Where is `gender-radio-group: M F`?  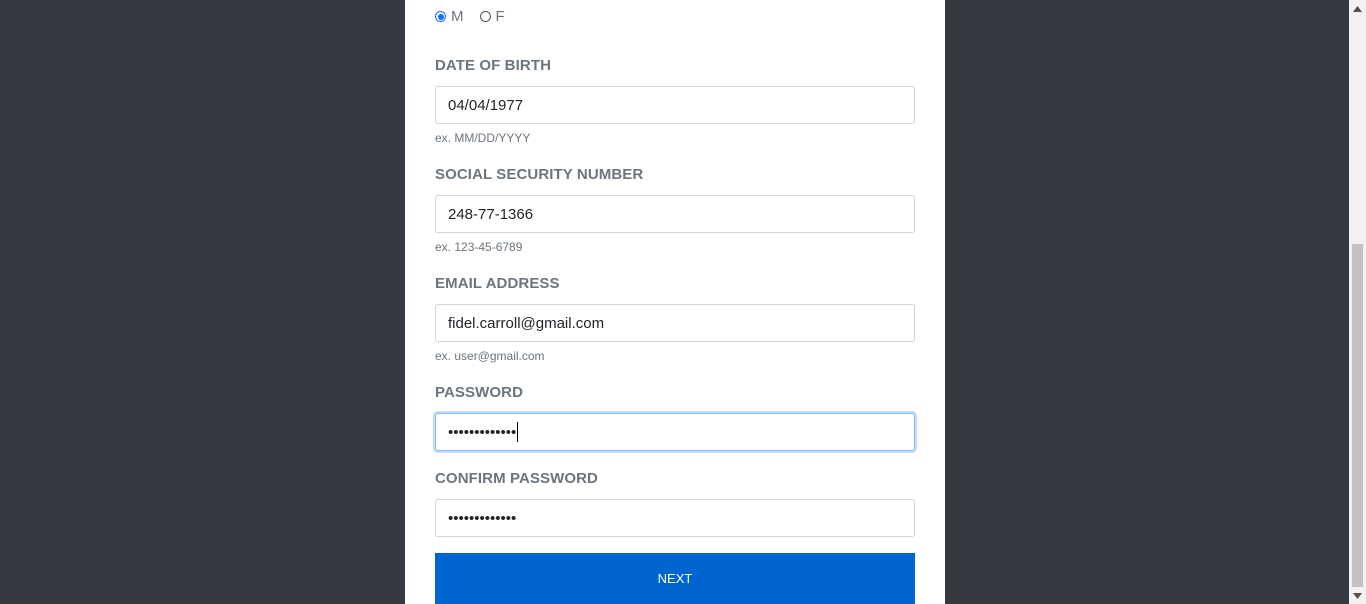
gender-radio-group: M F is located at coordinates (478, 16).